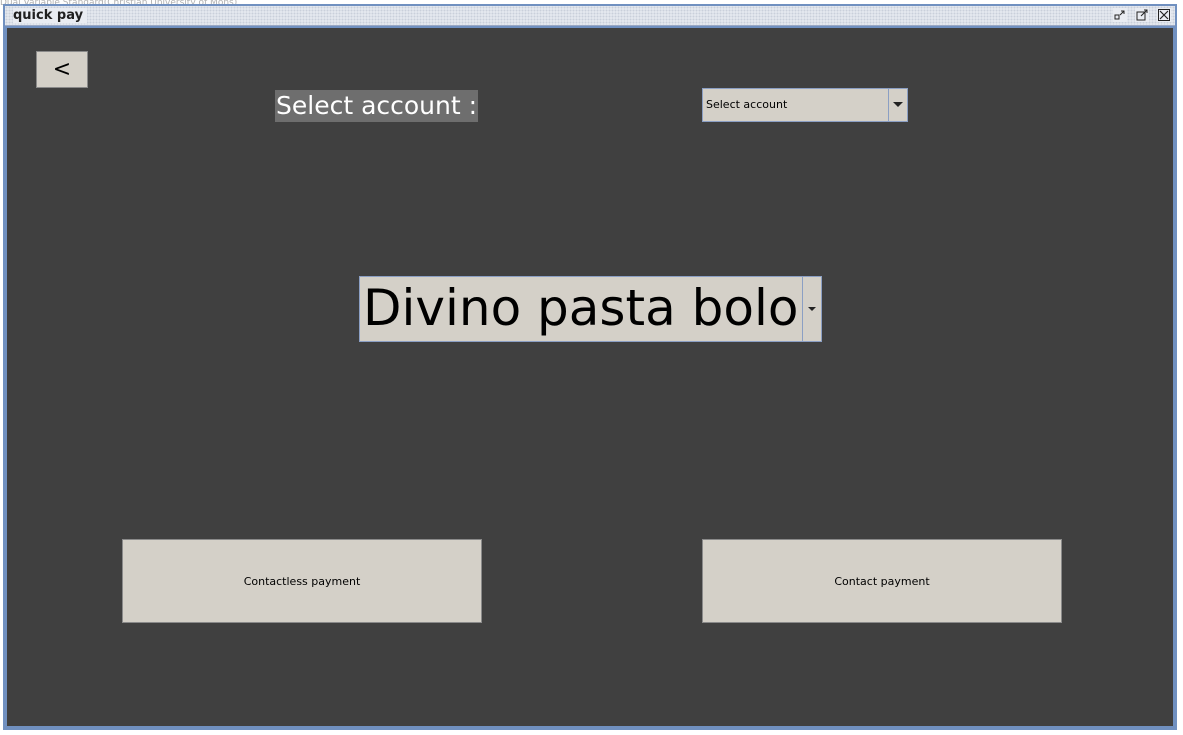  Describe the element at coordinates (590, 16) in the screenshot. I see `title-bar: quick pay` at that location.